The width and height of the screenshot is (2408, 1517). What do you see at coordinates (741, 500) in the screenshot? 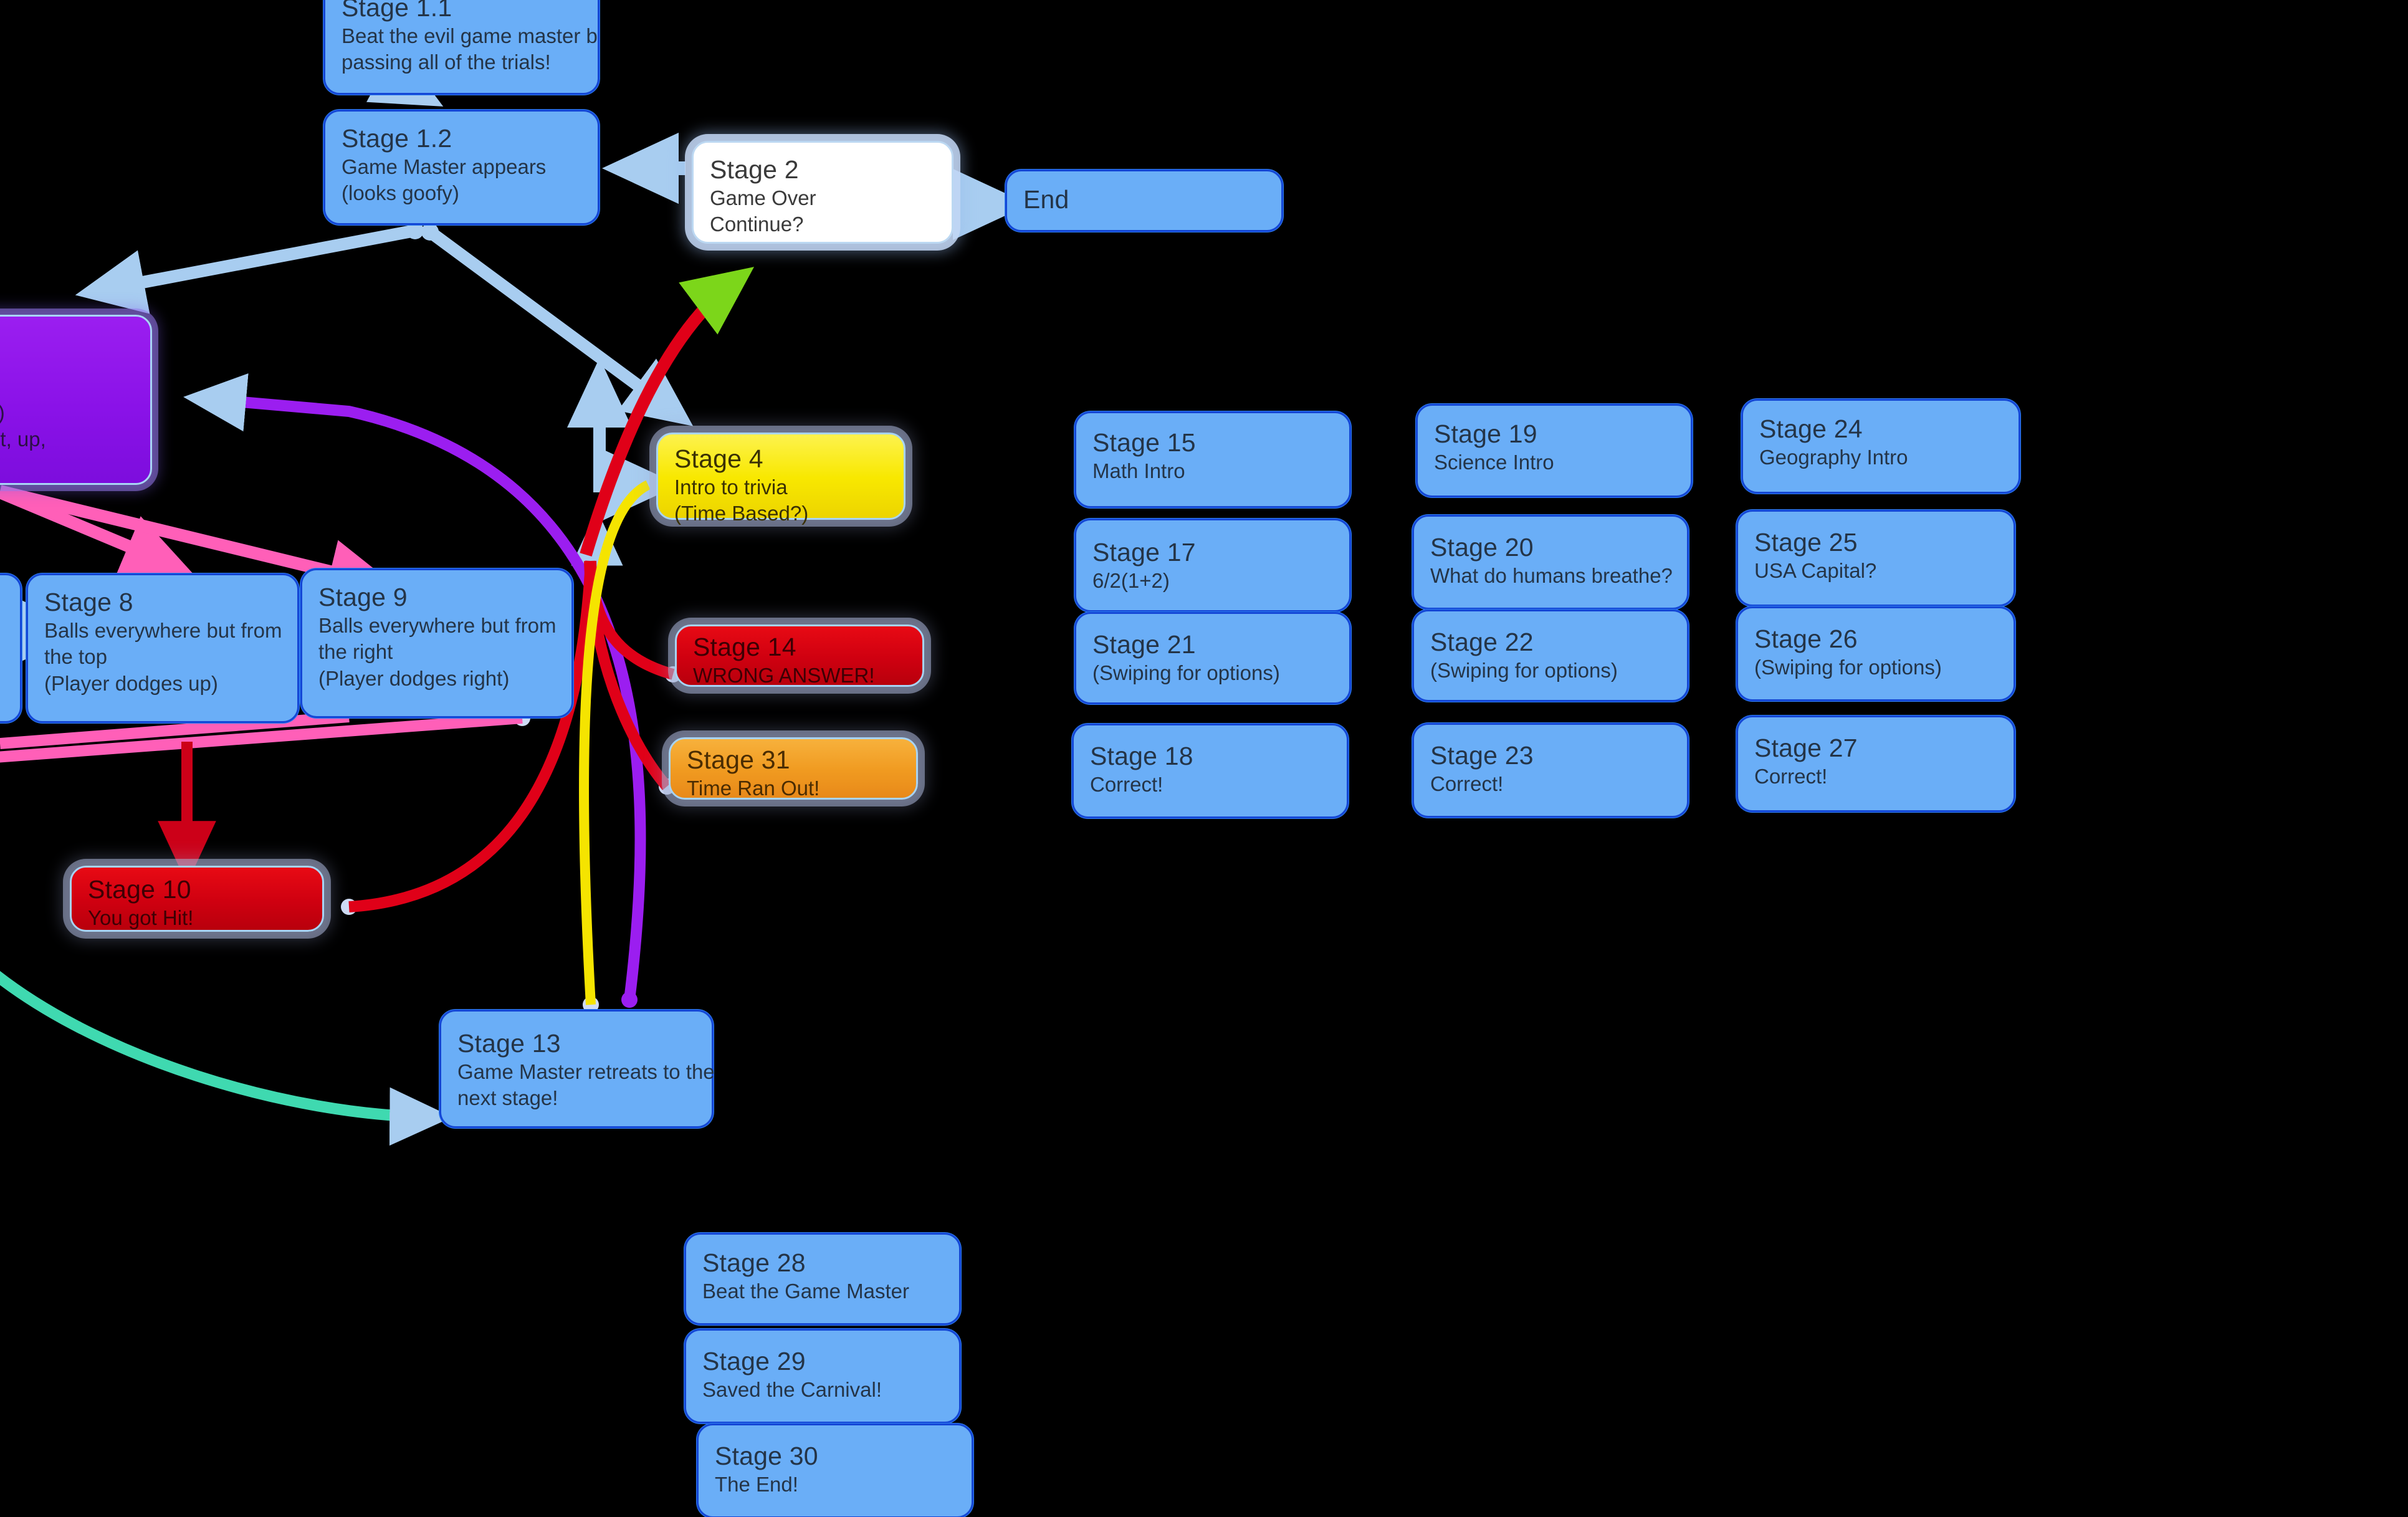
I see `node-subtitle: Intro to trivia (Time Based?)` at bounding box center [741, 500].